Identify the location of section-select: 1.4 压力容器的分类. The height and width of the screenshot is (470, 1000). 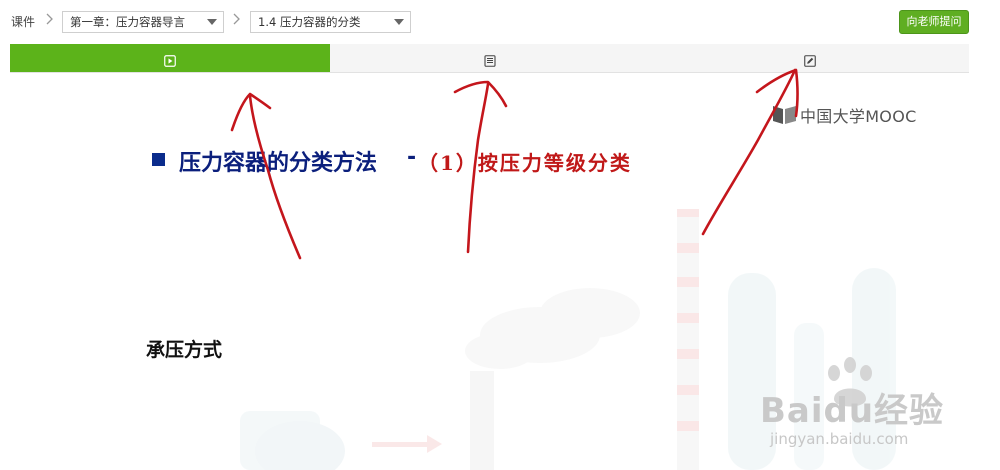
(330, 22).